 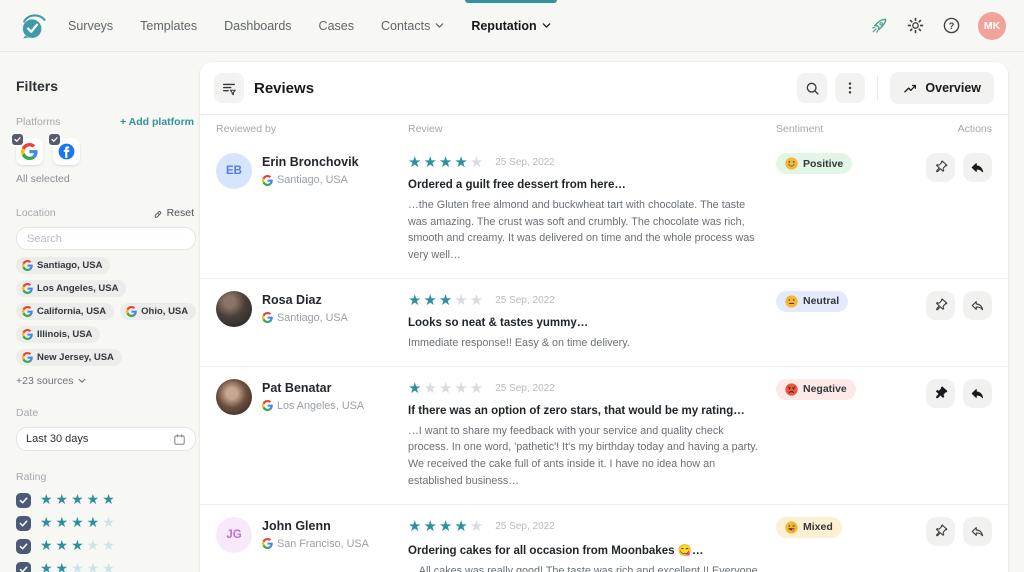 What do you see at coordinates (65, 334) in the screenshot?
I see `chip-label: Illinois, USA` at bounding box center [65, 334].